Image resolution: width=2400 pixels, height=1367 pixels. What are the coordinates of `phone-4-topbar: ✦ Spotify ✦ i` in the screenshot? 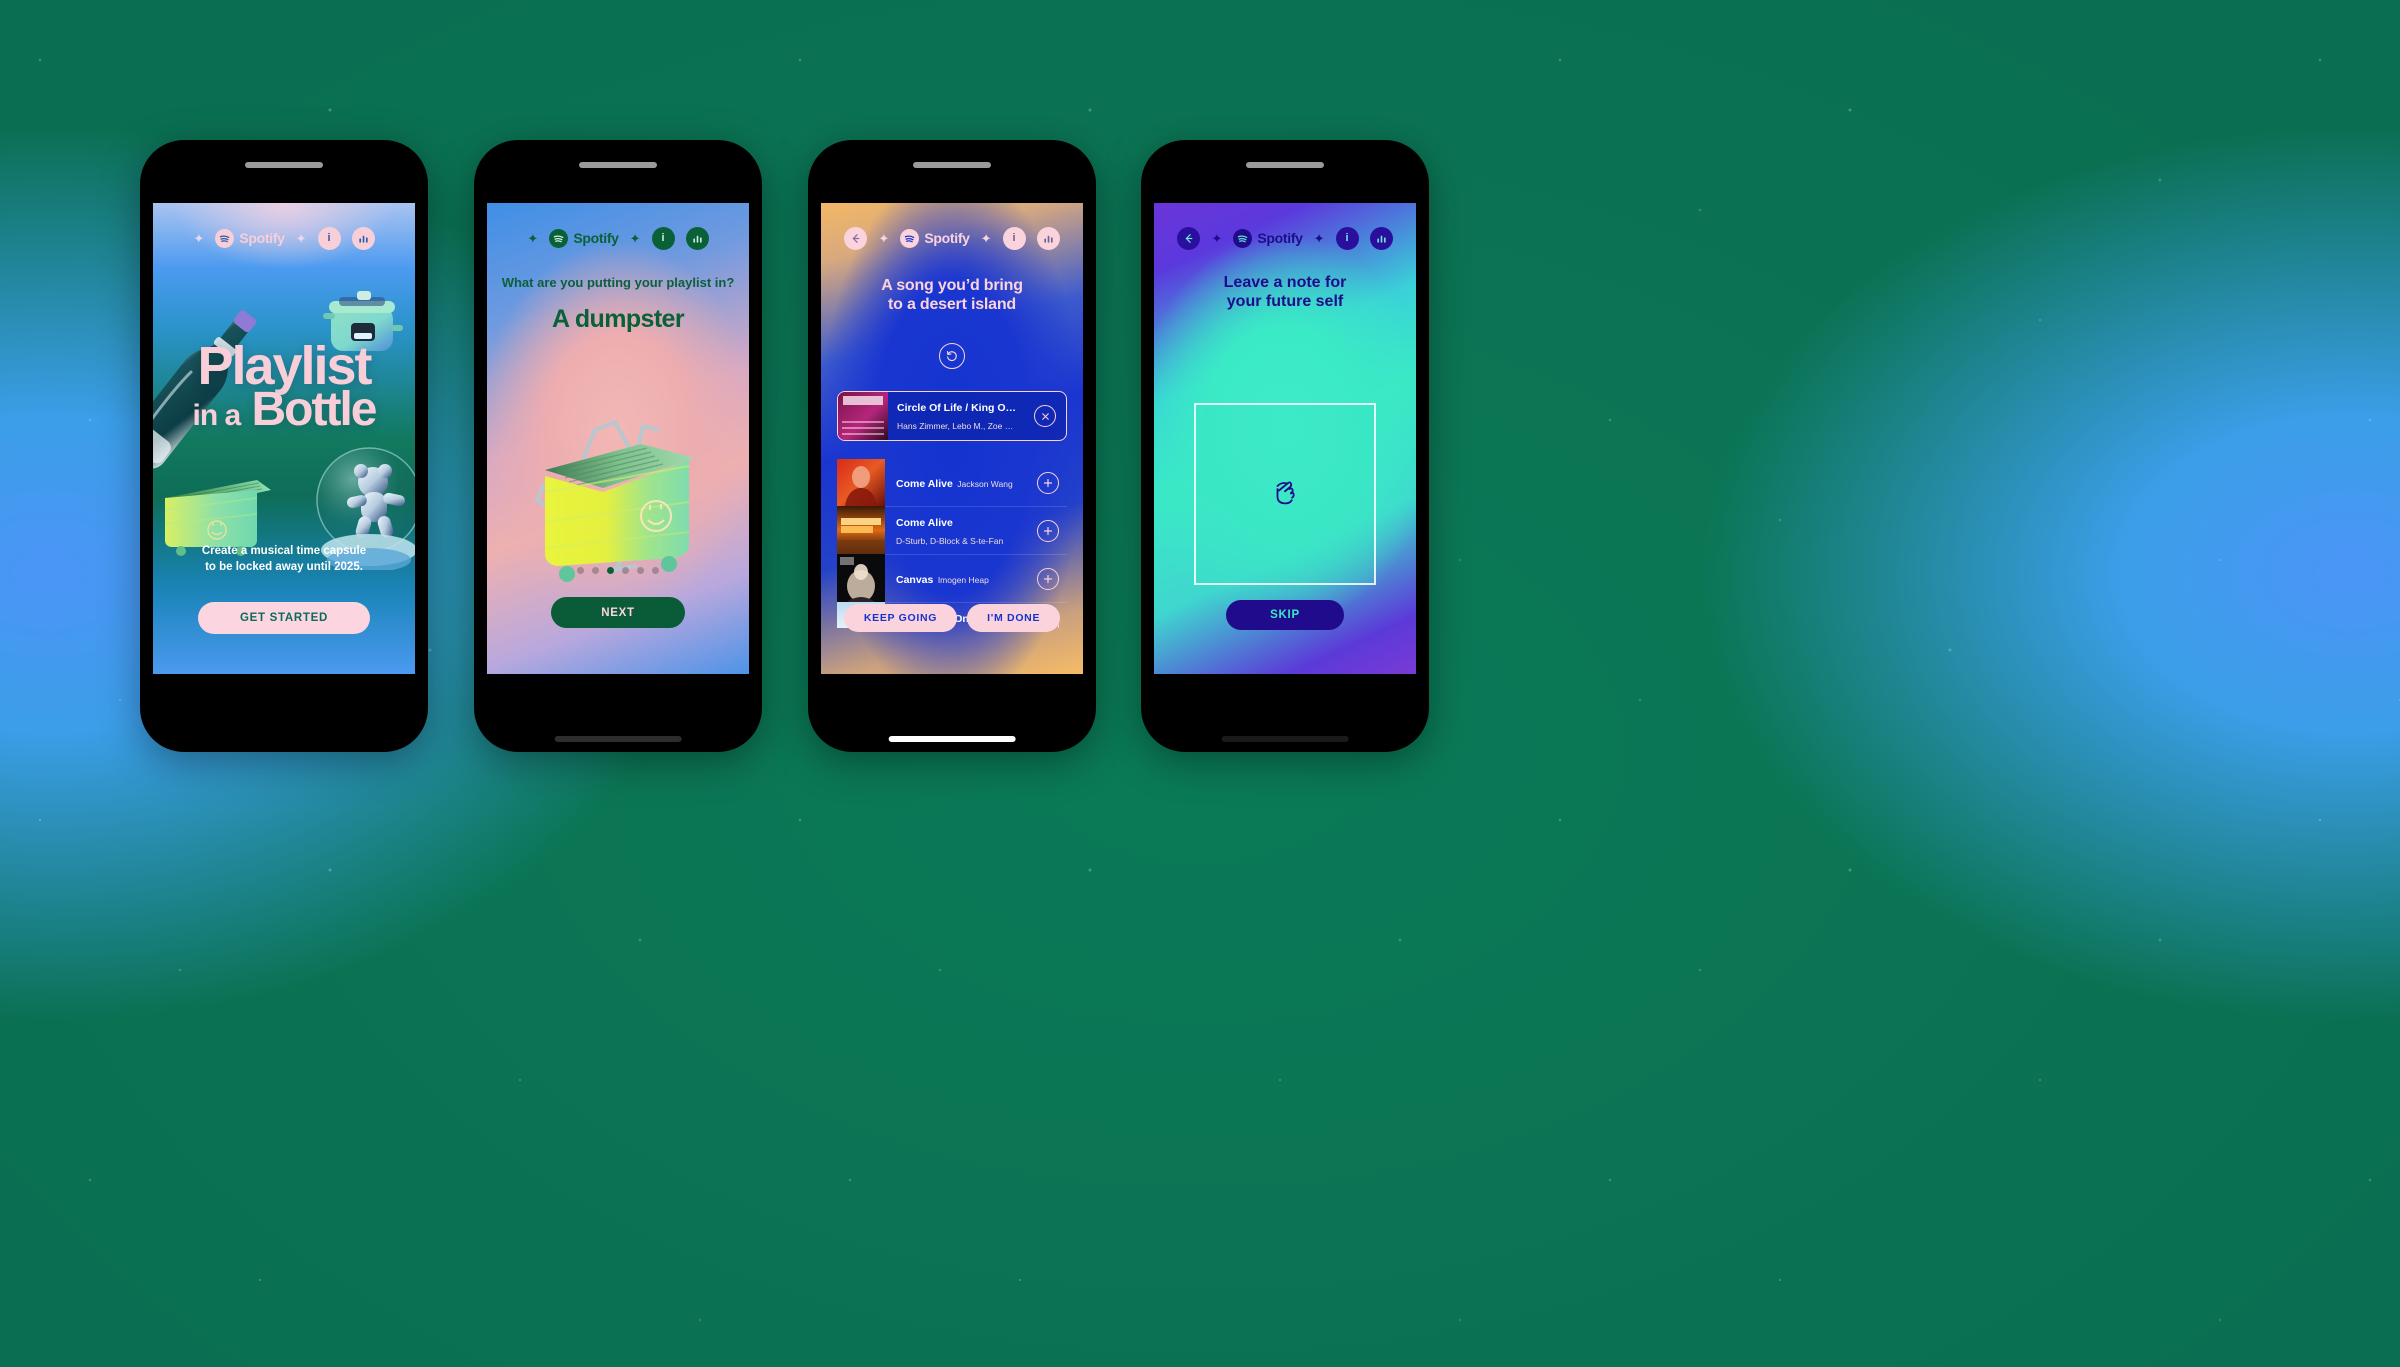 It's located at (1285, 238).